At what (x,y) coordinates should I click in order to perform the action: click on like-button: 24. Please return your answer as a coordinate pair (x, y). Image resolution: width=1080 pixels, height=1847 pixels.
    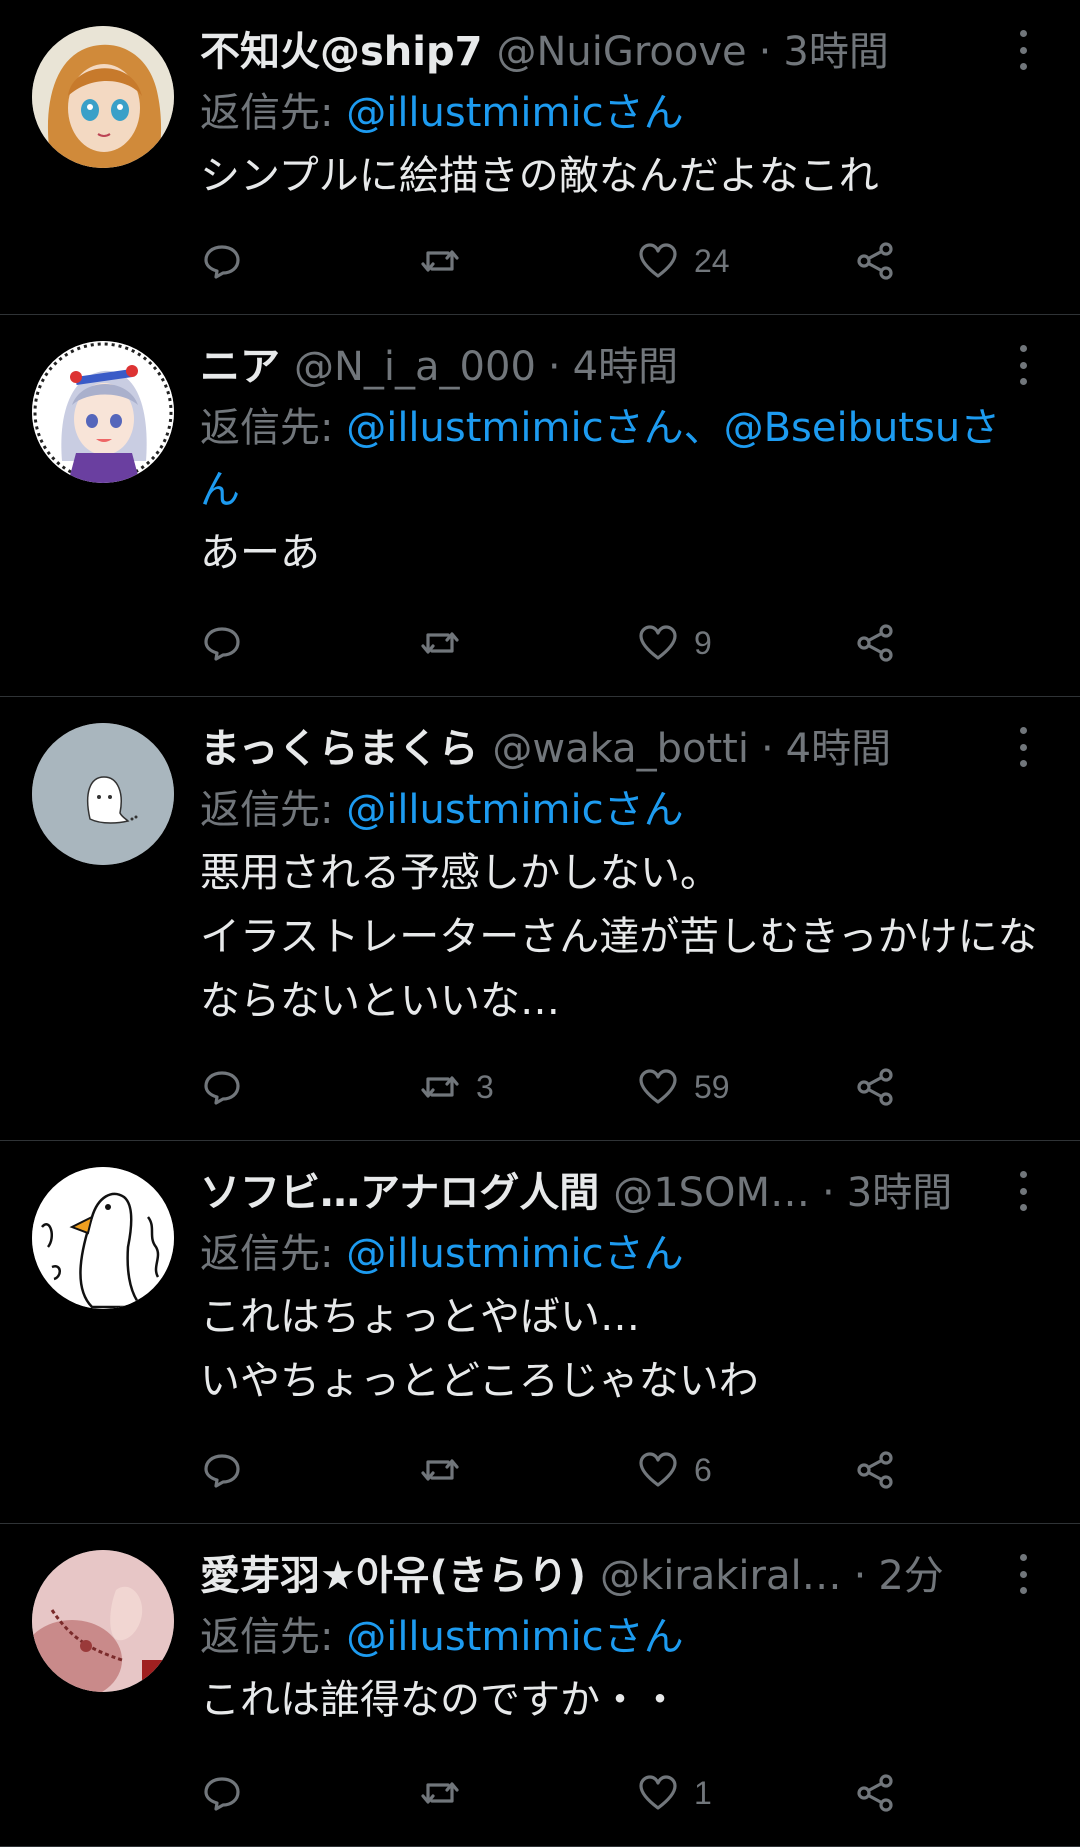
    Looking at the image, I should click on (745, 261).